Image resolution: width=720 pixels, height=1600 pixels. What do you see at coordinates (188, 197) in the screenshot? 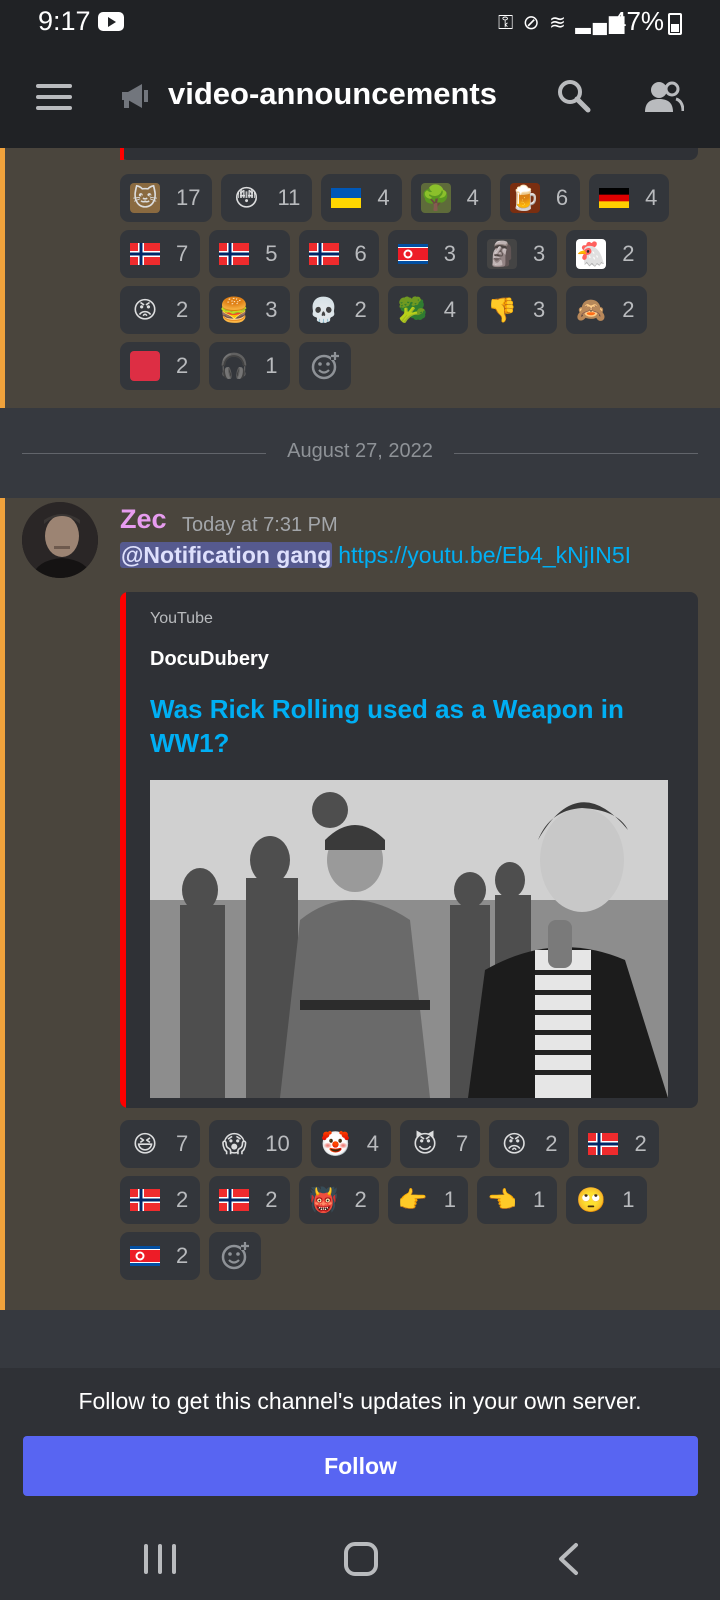
I see `reaction-count: 17` at bounding box center [188, 197].